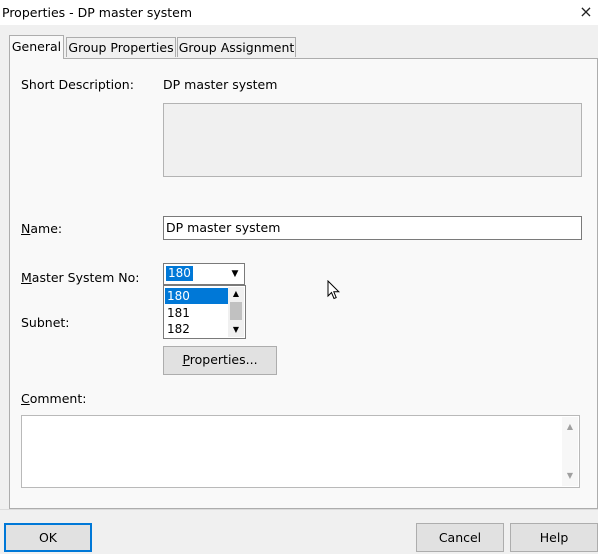 Image resolution: width=598 pixels, height=554 pixels. I want to click on ok-button: OK, so click(48, 537).